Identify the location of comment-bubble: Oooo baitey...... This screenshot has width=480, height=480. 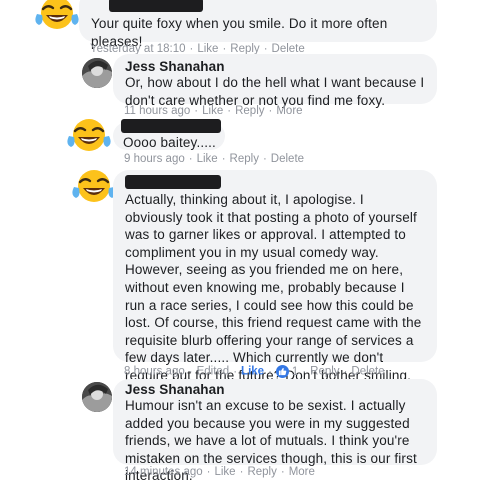
(169, 134).